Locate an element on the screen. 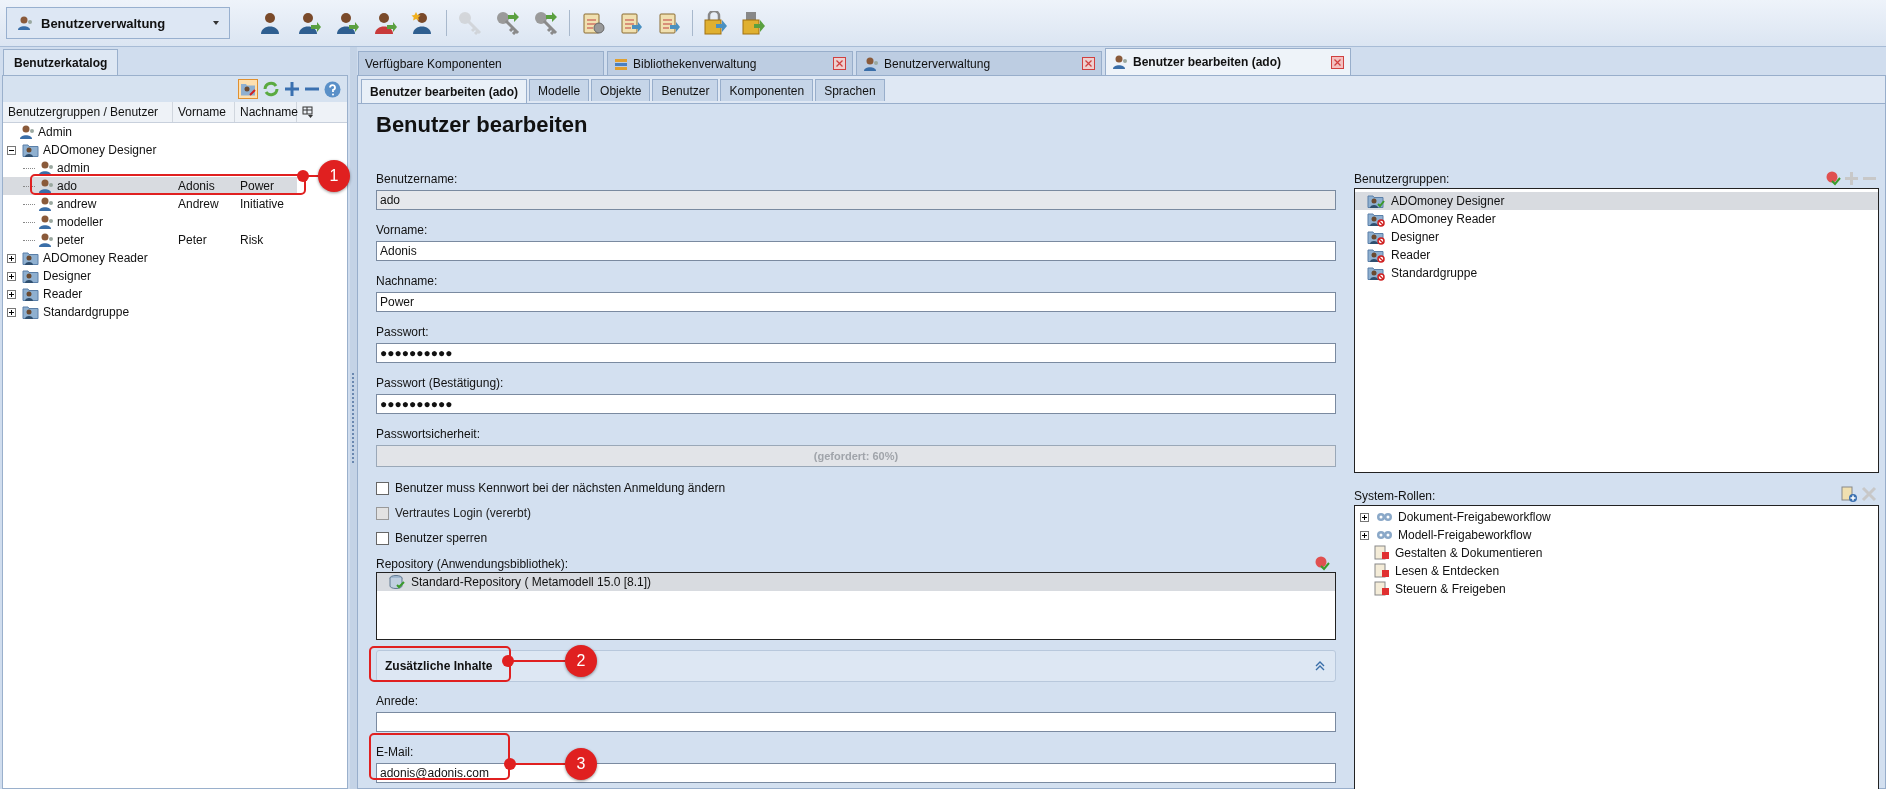  section-title: Zusätzliche Inhalte is located at coordinates (439, 666).